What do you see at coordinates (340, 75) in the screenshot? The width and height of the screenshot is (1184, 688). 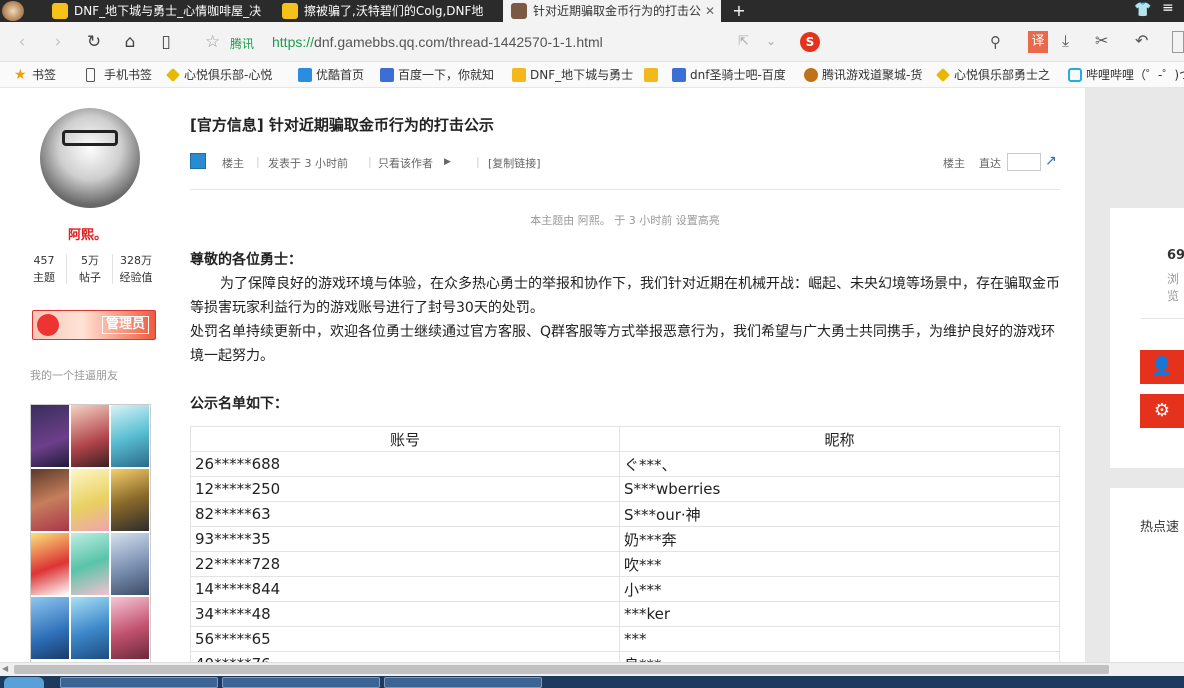 I see `bookmark-label: 优酷首页` at bounding box center [340, 75].